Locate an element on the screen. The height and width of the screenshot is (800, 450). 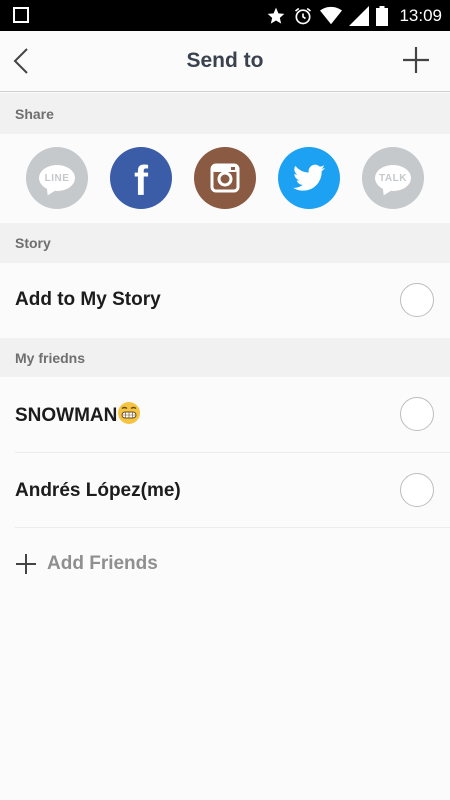
friend-row-label: SNOWMAN is located at coordinates (78, 414).